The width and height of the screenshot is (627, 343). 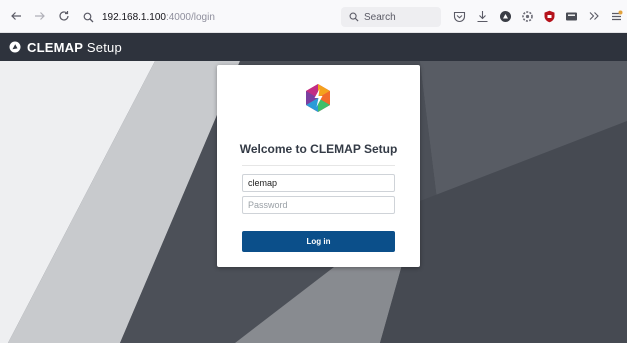 What do you see at coordinates (55, 47) in the screenshot?
I see `brand-name: CLEMAP` at bounding box center [55, 47].